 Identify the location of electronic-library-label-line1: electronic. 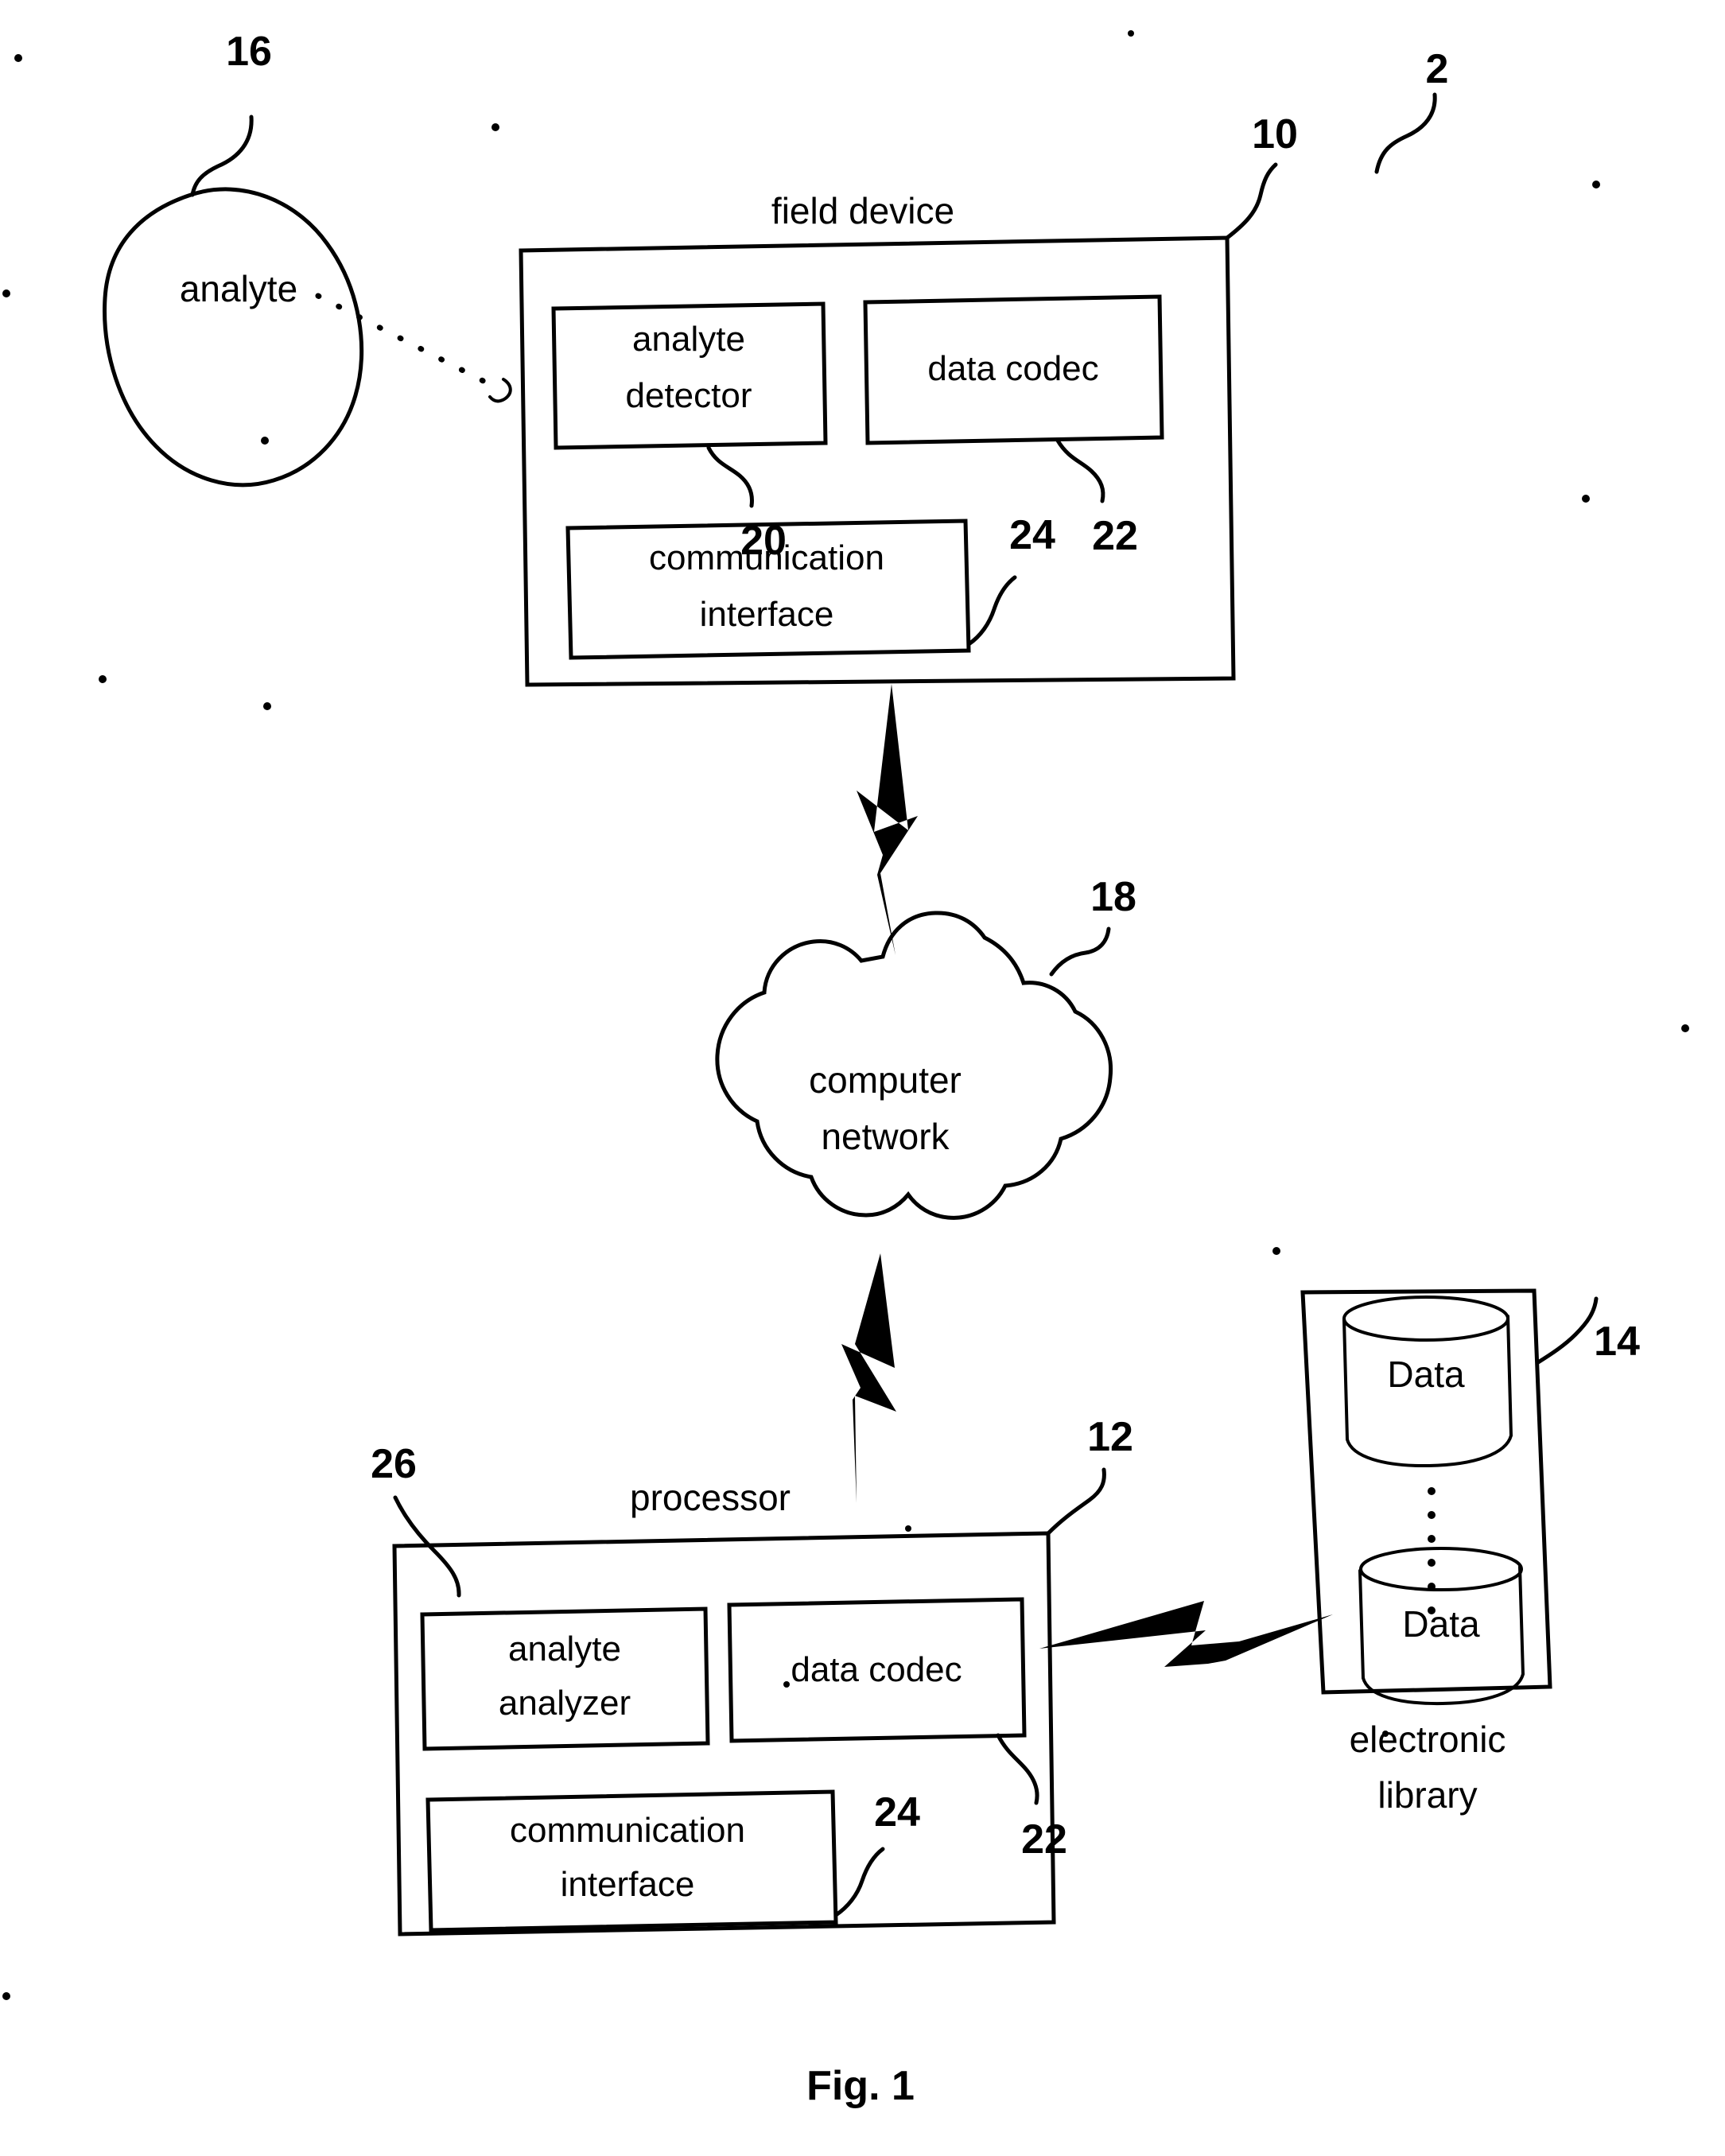
(1428, 1739).